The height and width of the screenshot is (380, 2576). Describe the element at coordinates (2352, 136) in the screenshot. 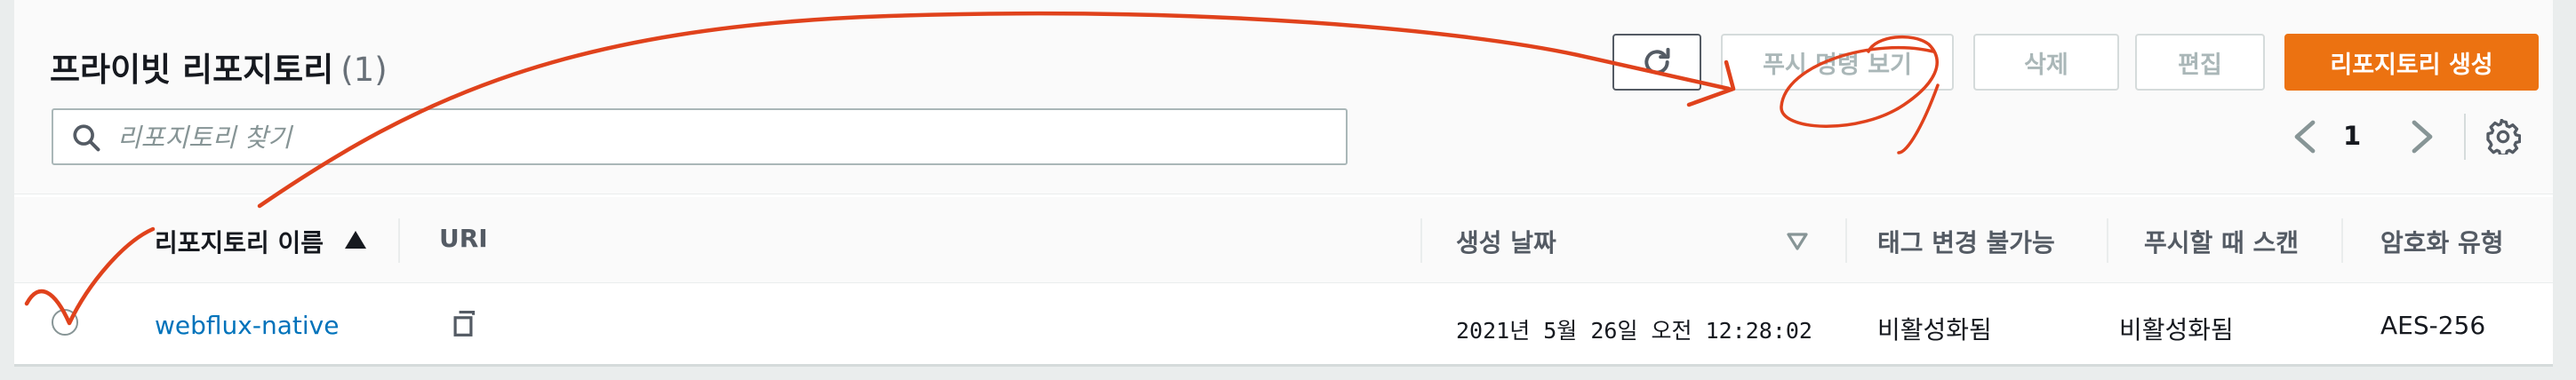

I see `current-page-number: 1` at that location.